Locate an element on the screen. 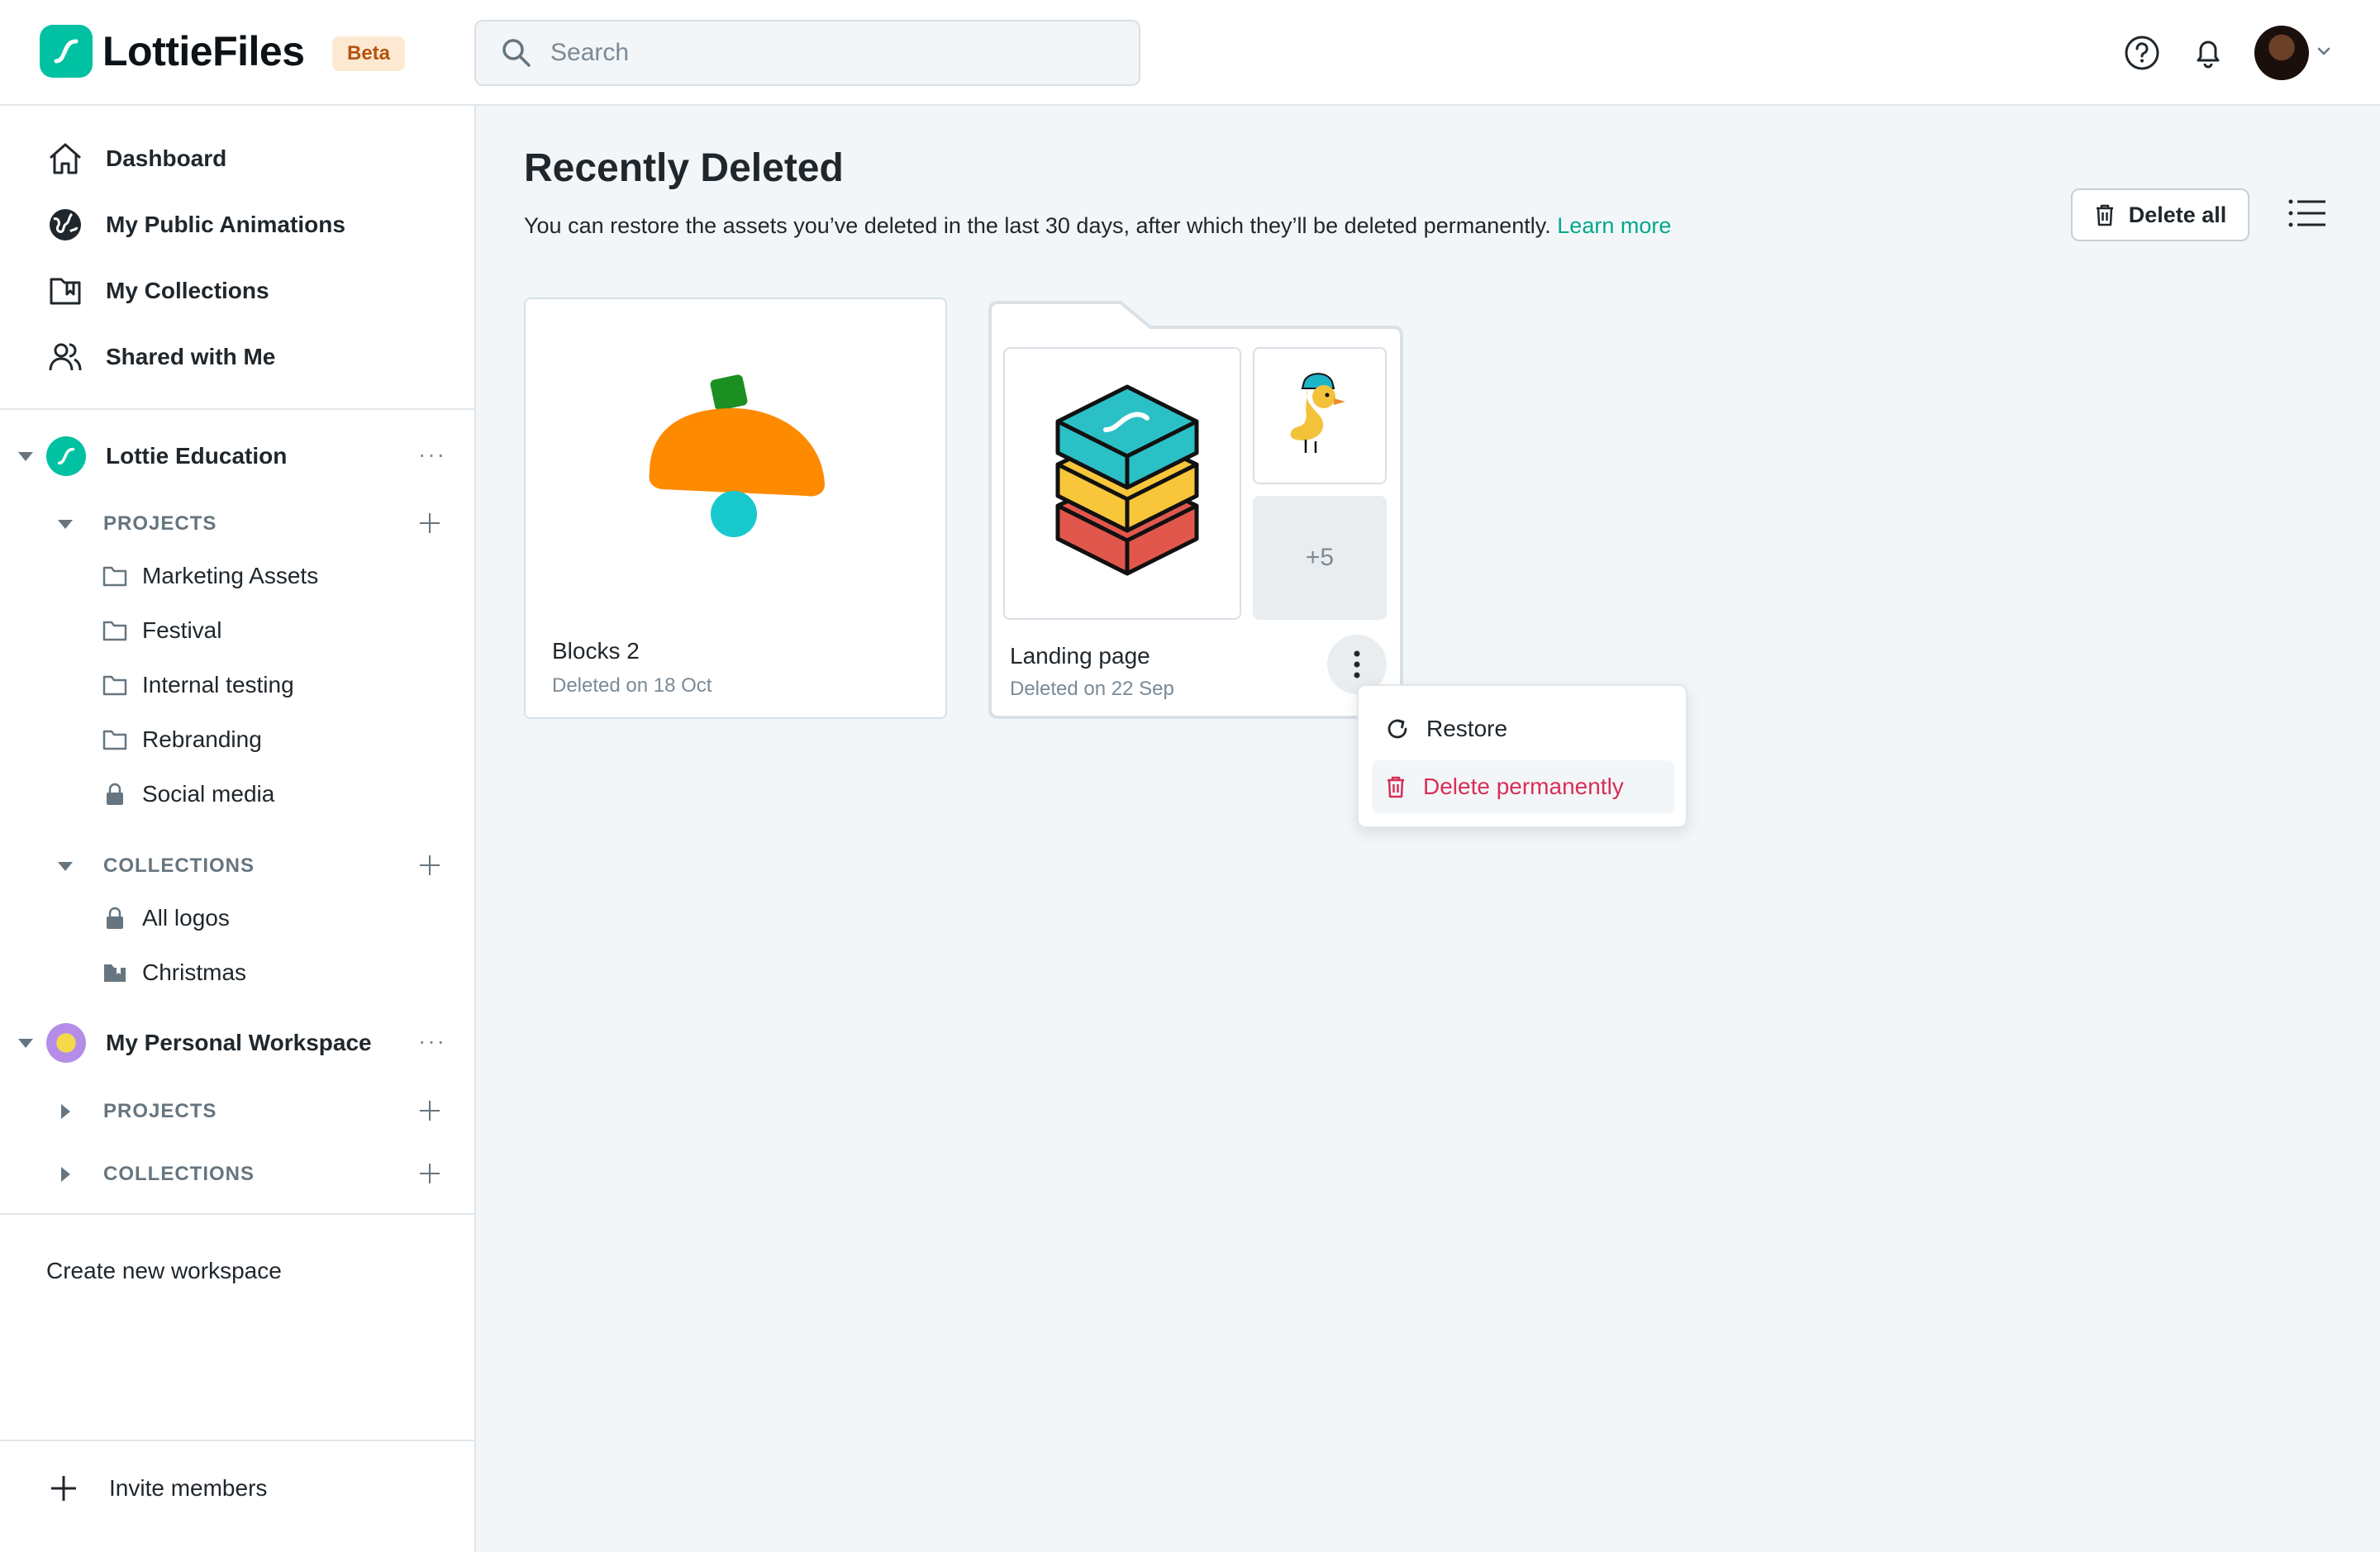  delete-all-label: Delete all is located at coordinates (2177, 214).